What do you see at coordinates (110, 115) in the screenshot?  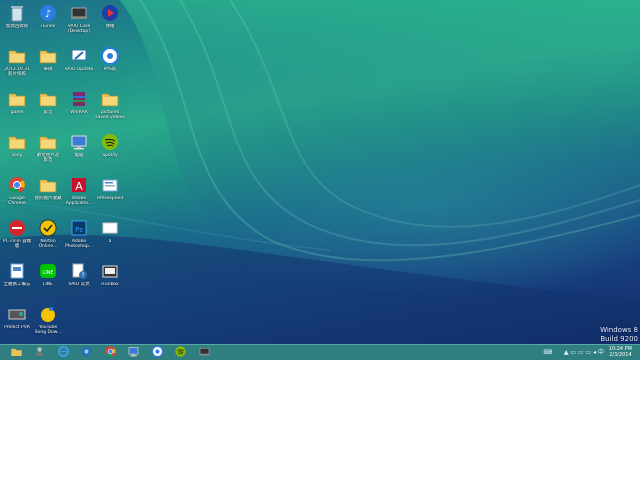 I see `desktop-shortcut-label: pictures saved videos` at bounding box center [110, 115].